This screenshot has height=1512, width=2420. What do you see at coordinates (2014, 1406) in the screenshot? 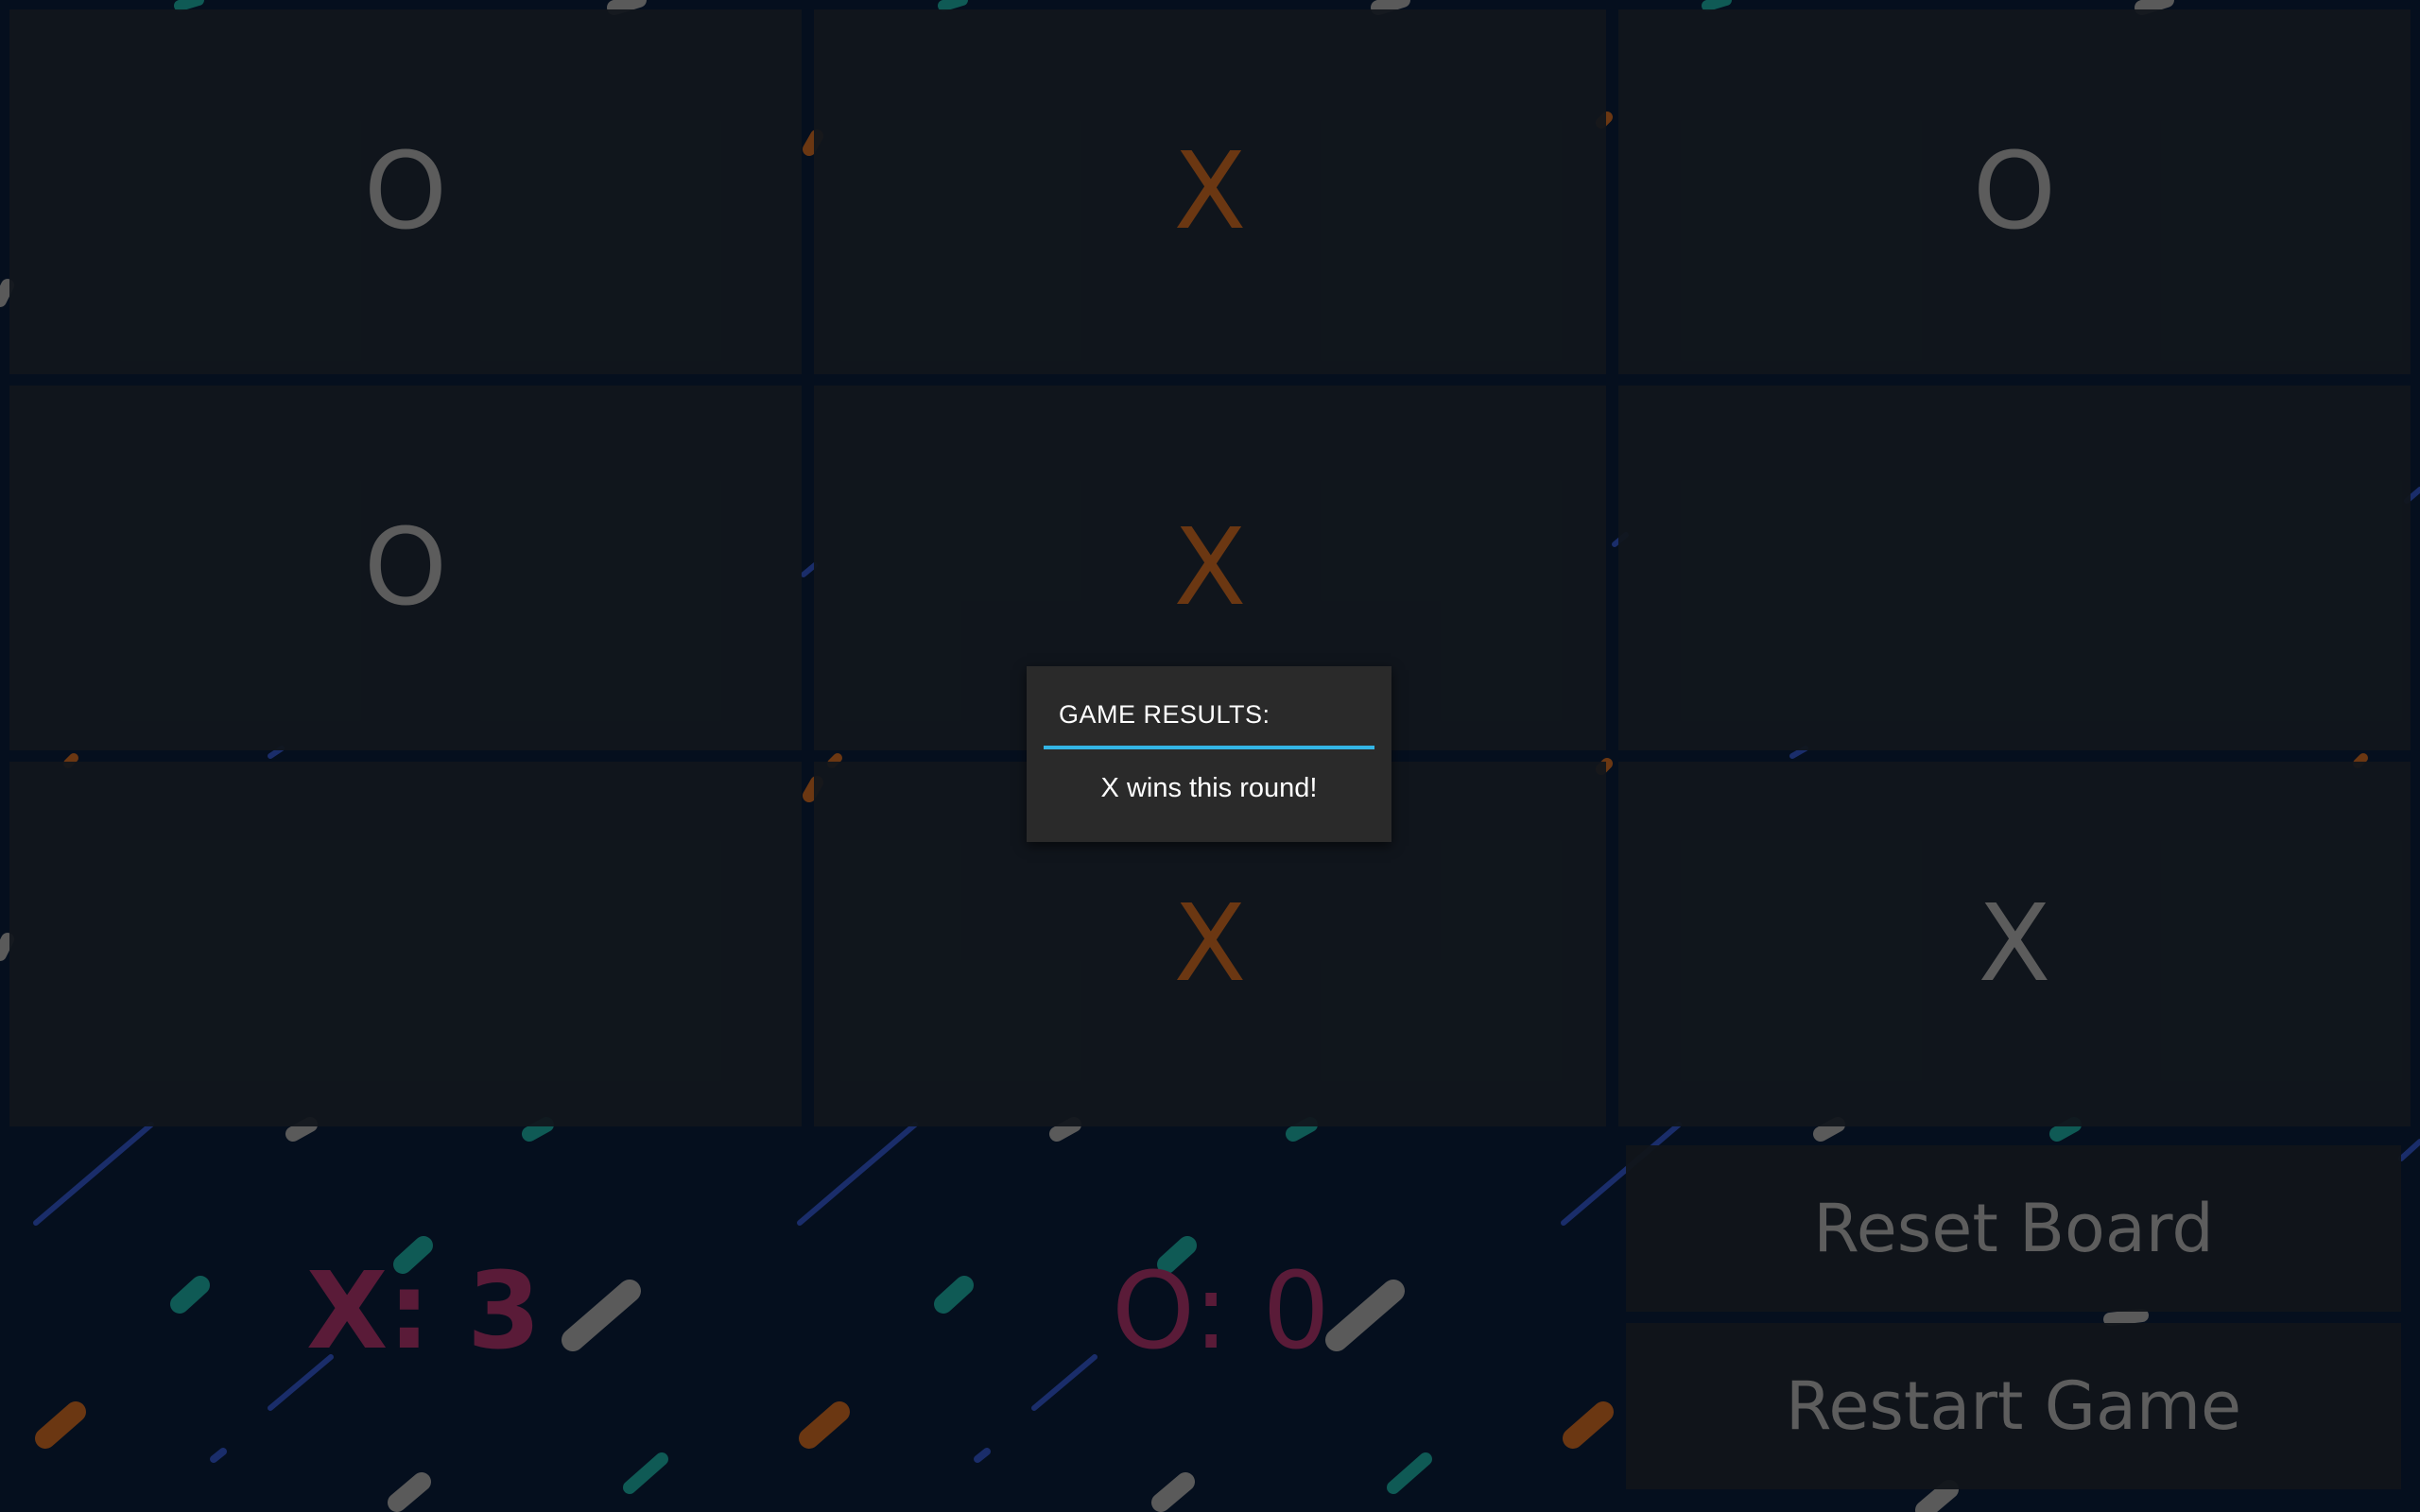
I see `restart-game-button: Restart Game` at bounding box center [2014, 1406].